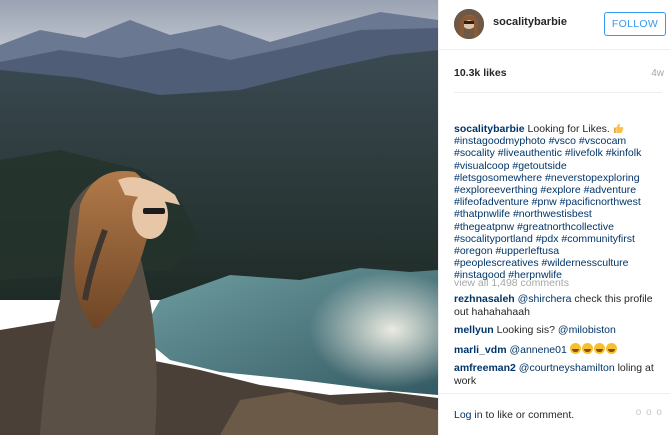 This screenshot has width=670, height=435. Describe the element at coordinates (485, 368) in the screenshot. I see `comment-username: amfreeman2` at that location.